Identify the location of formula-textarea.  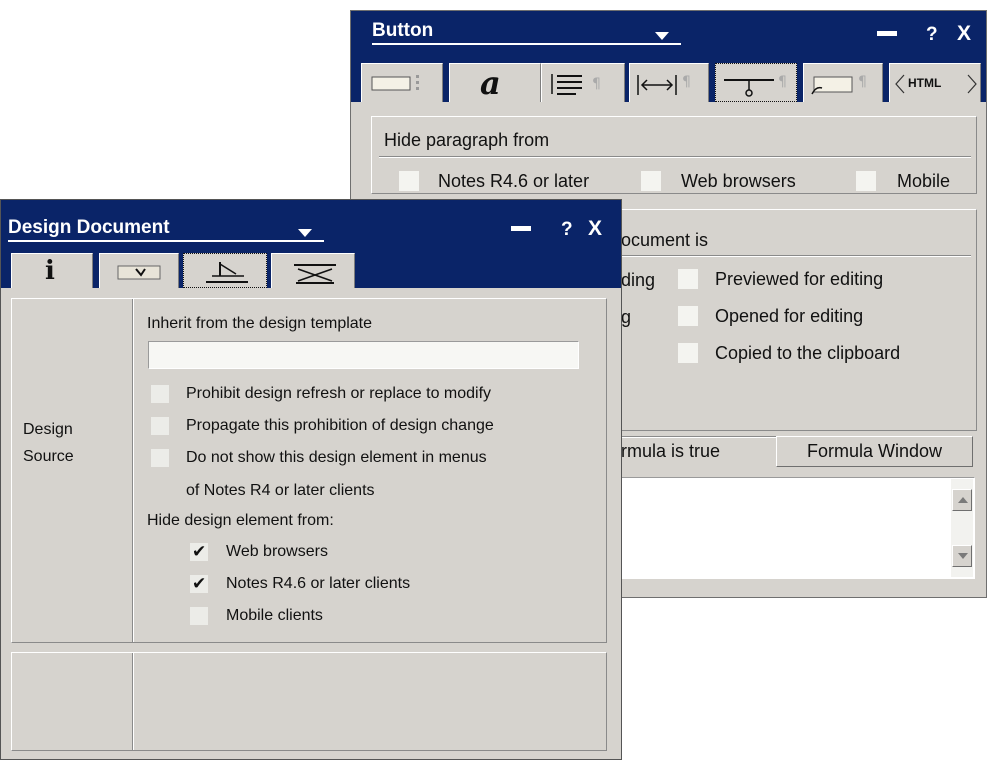
(796, 528).